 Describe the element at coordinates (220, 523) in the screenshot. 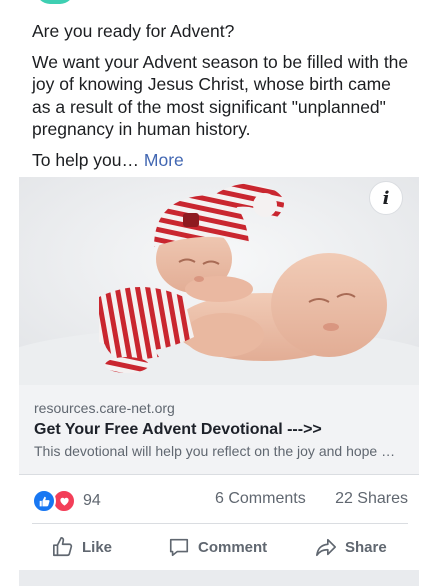

I see `divider` at that location.